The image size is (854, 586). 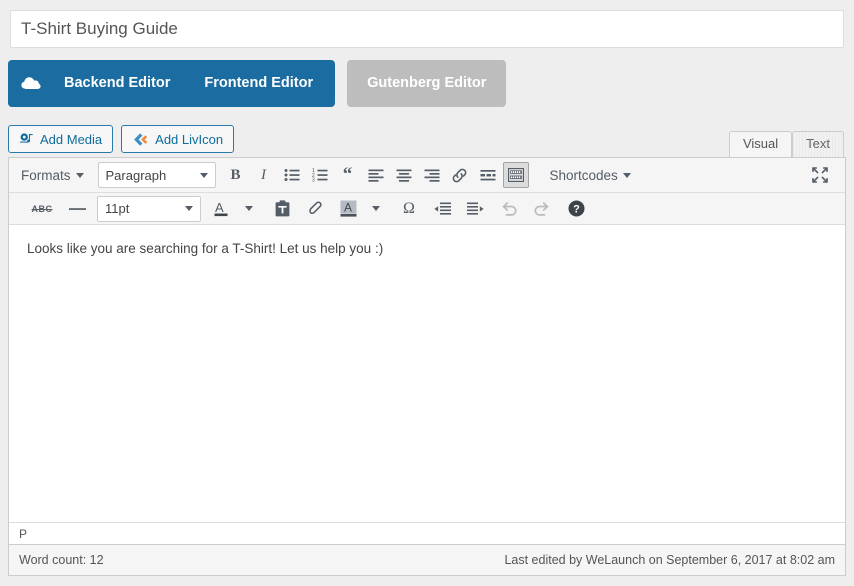 I want to click on hr-icon, so click(x=77, y=209).